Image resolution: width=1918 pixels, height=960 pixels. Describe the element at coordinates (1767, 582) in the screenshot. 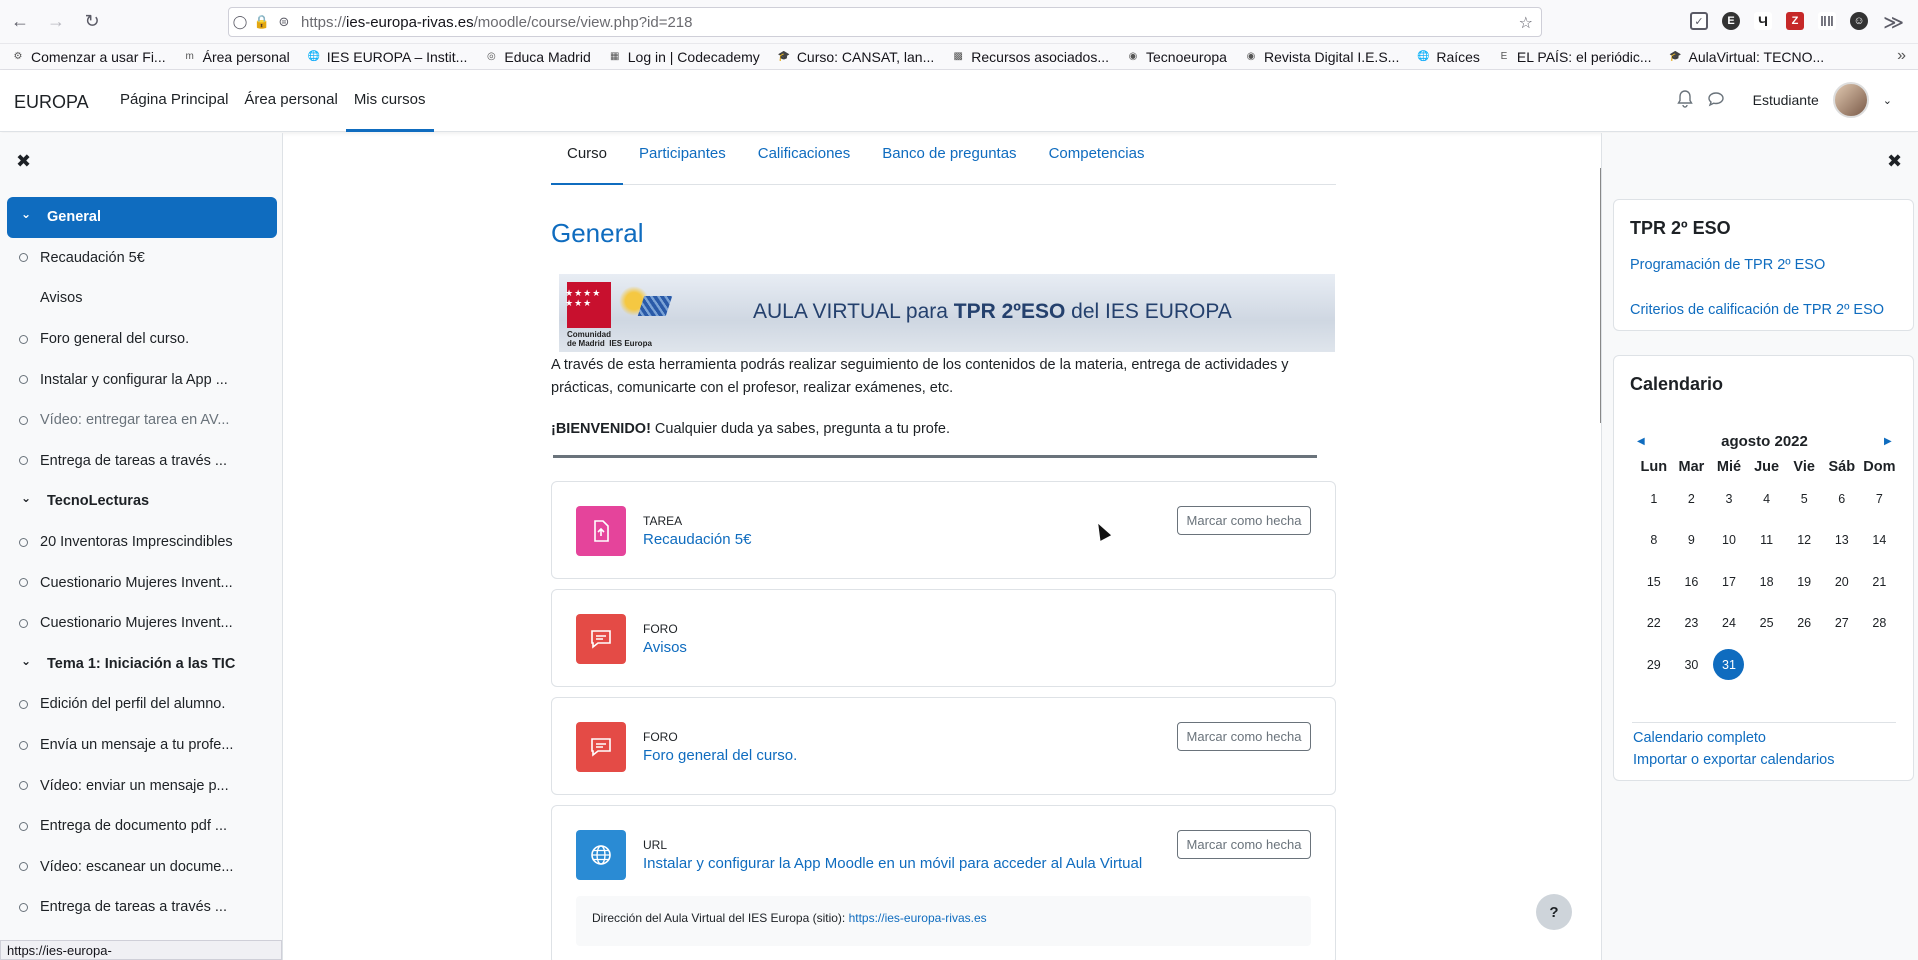

I see `calendar-day: 18` at that location.